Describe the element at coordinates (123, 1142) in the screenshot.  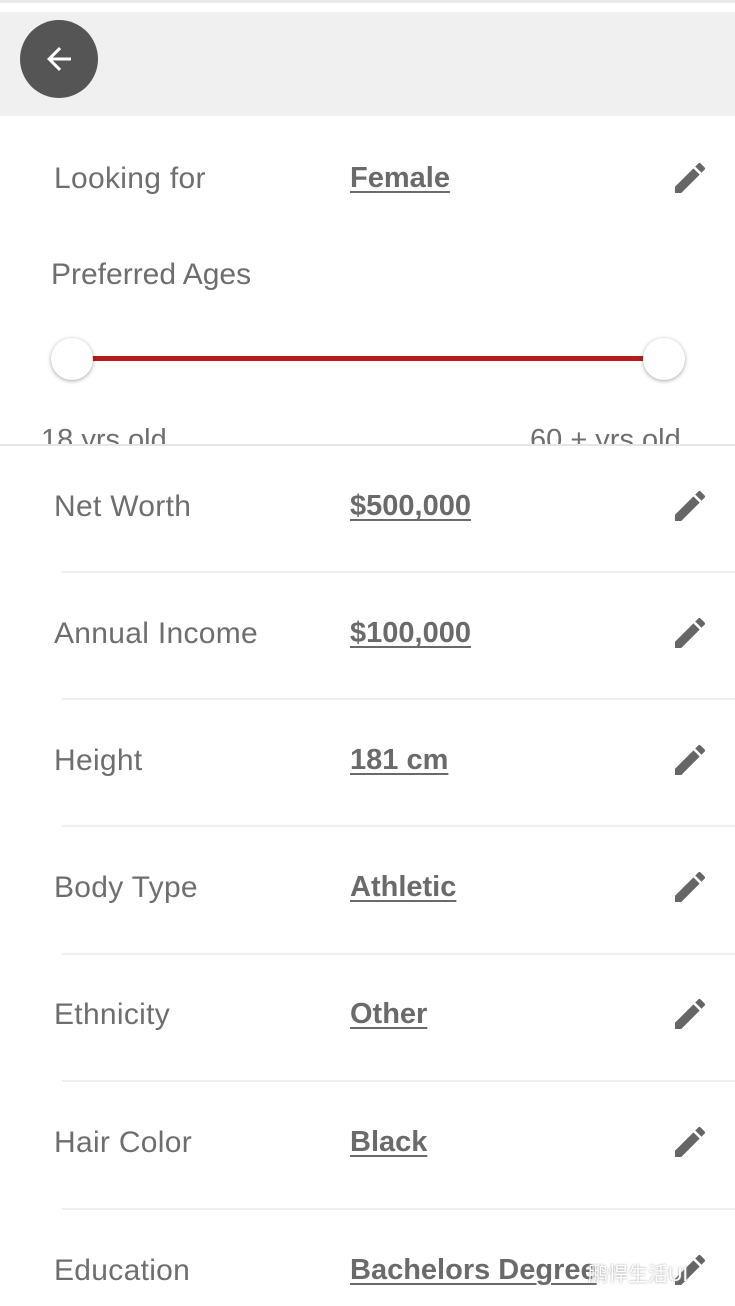
I see `detail-label: Hair Color` at that location.